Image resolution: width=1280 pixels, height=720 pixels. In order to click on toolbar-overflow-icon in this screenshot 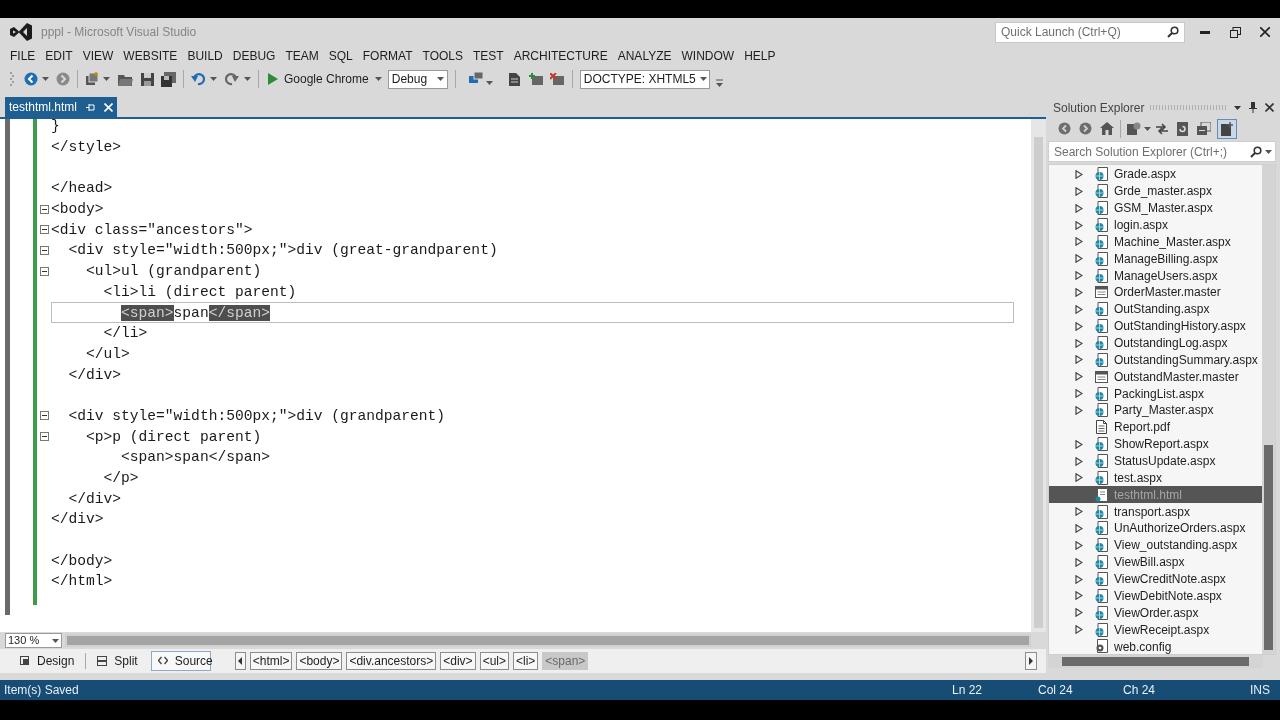, I will do `click(719, 83)`.